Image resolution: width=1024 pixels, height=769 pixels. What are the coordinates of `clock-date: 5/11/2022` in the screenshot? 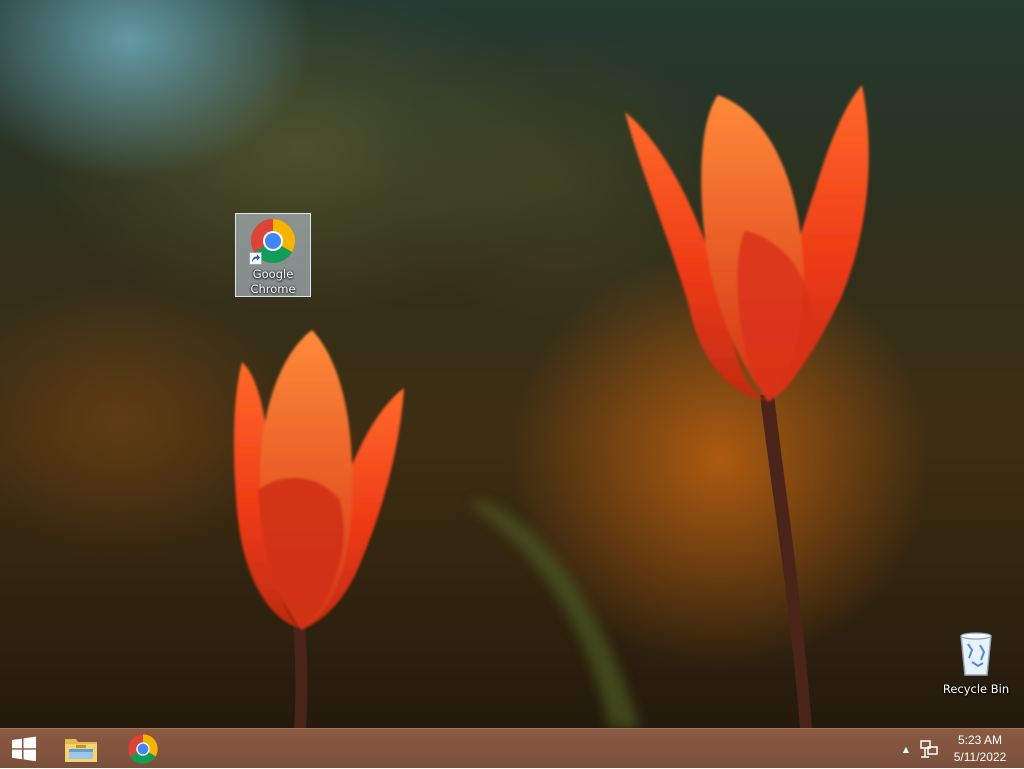 It's located at (980, 757).